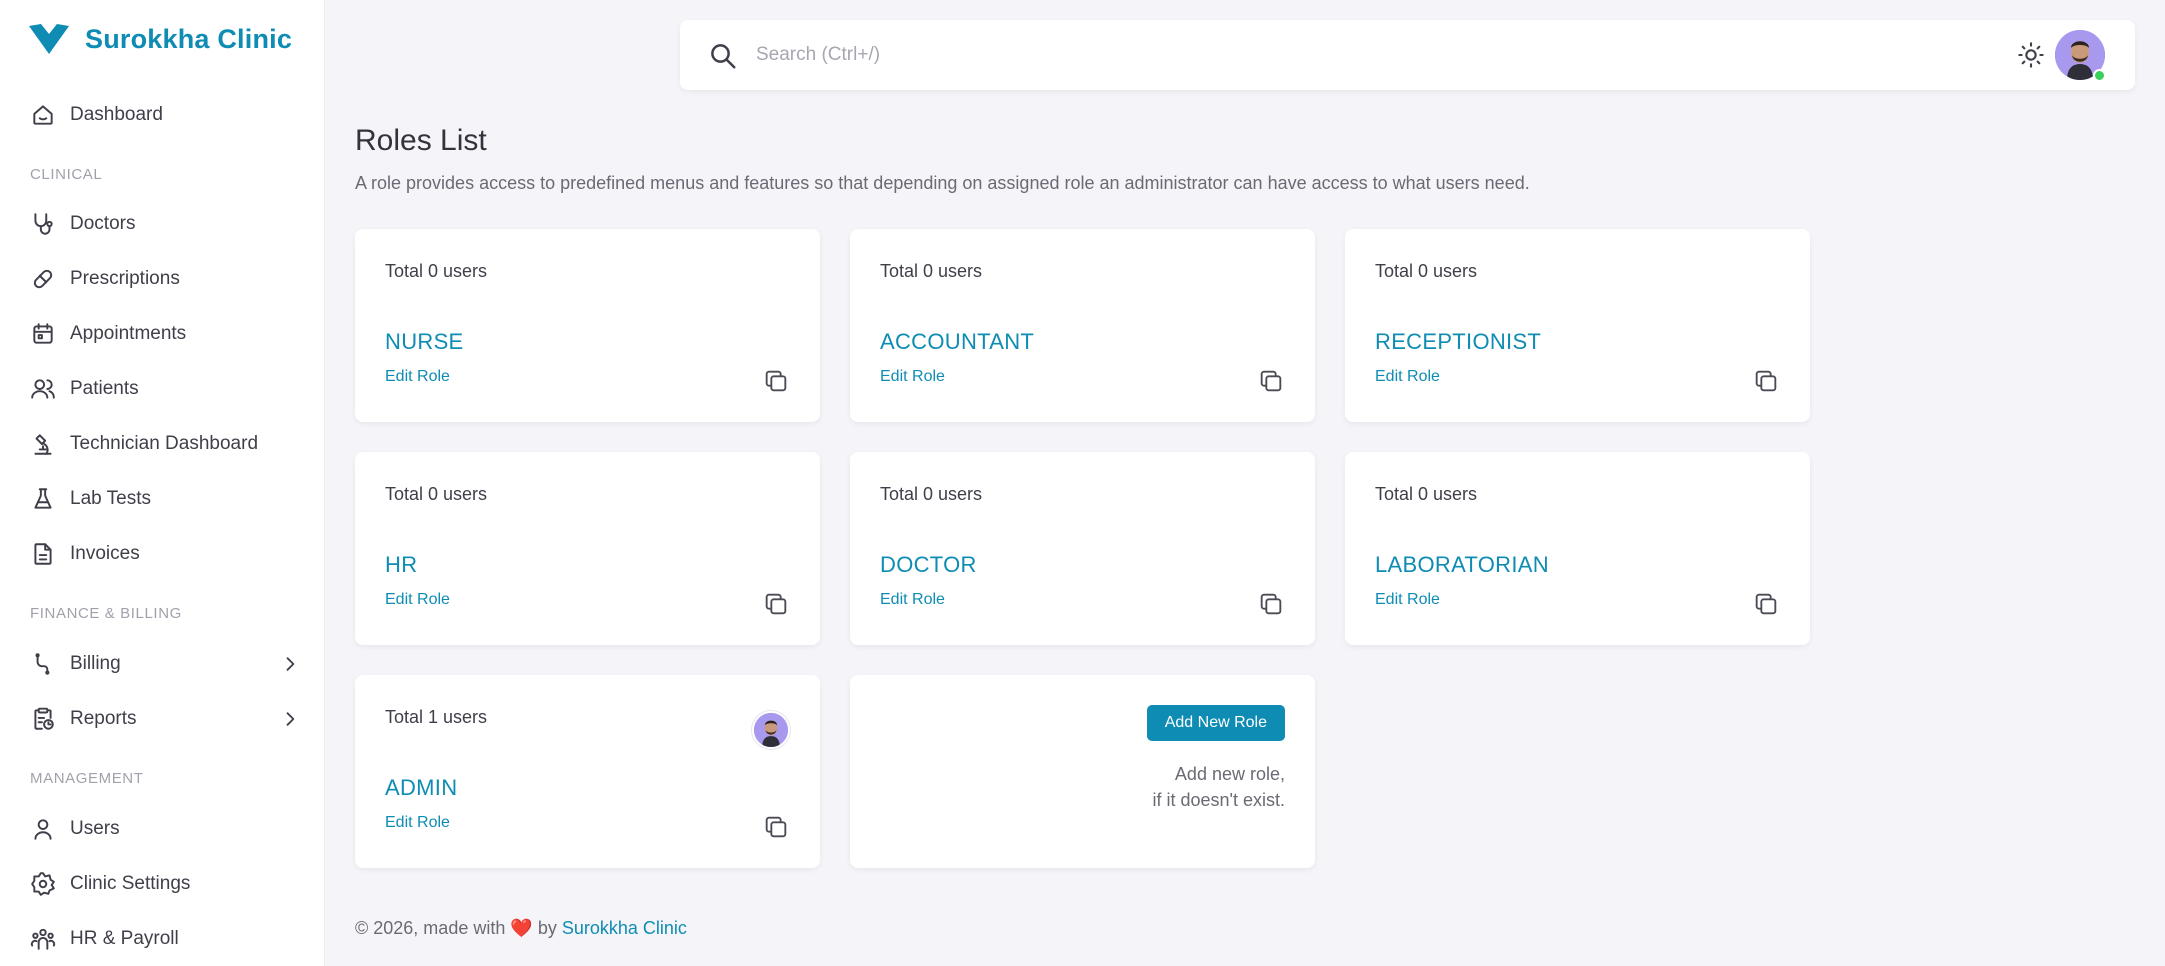  Describe the element at coordinates (1458, 341) in the screenshot. I see `role-name: RECEPTIONIST` at that location.